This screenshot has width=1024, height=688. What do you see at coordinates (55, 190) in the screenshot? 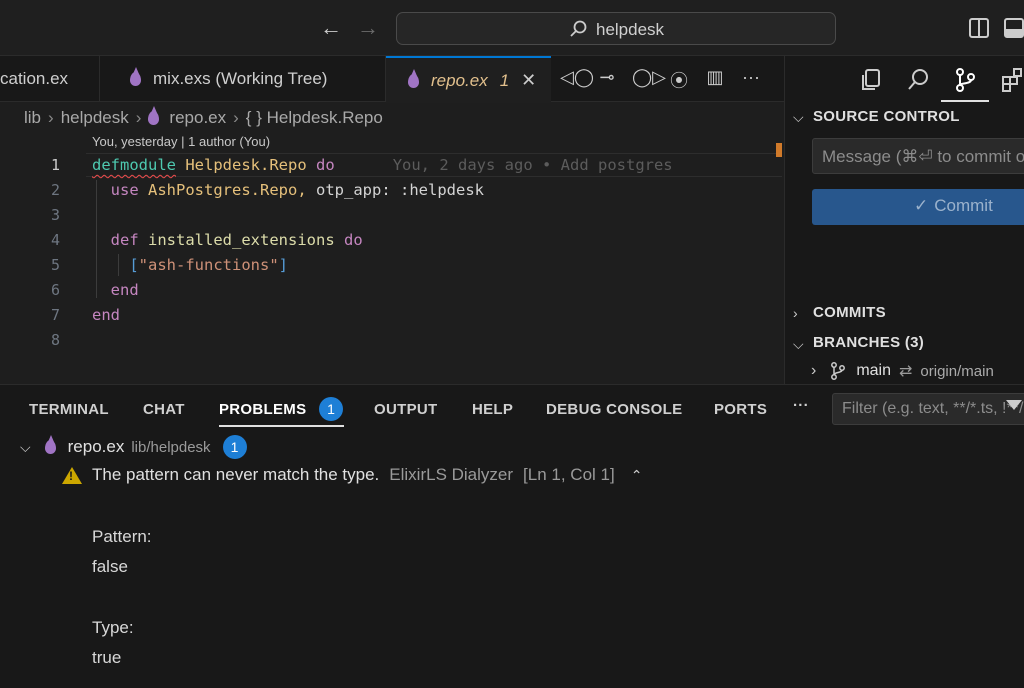
I see `line-number: 2` at bounding box center [55, 190].